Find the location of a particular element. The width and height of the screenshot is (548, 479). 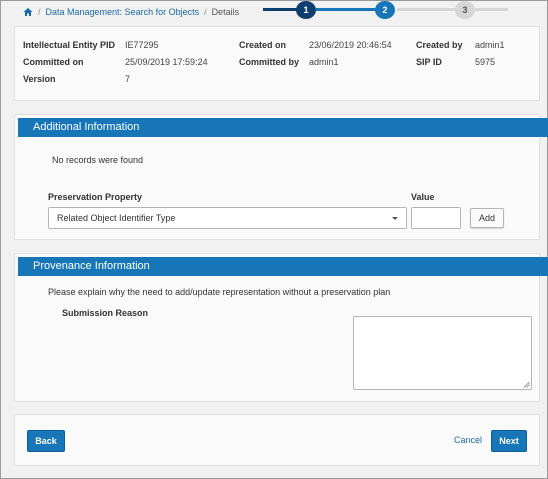

version-label: Version is located at coordinates (39, 79).